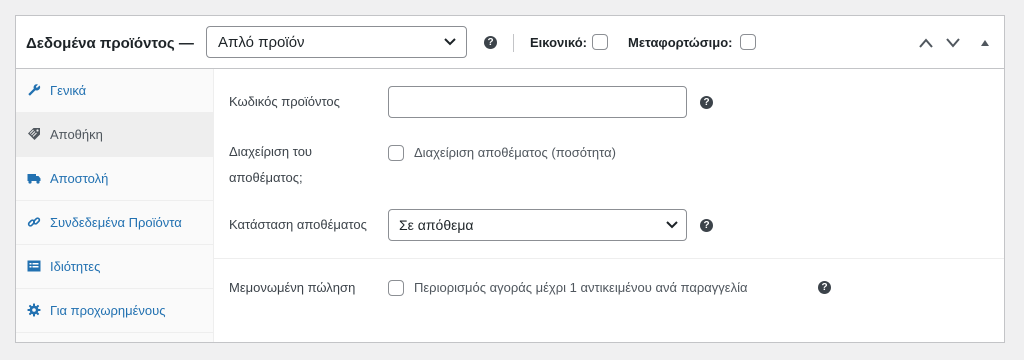 Image resolution: width=1024 pixels, height=360 pixels. What do you see at coordinates (271, 164) in the screenshot?
I see `manage-stock-label: Διαχείριση του αποθέματος;` at bounding box center [271, 164].